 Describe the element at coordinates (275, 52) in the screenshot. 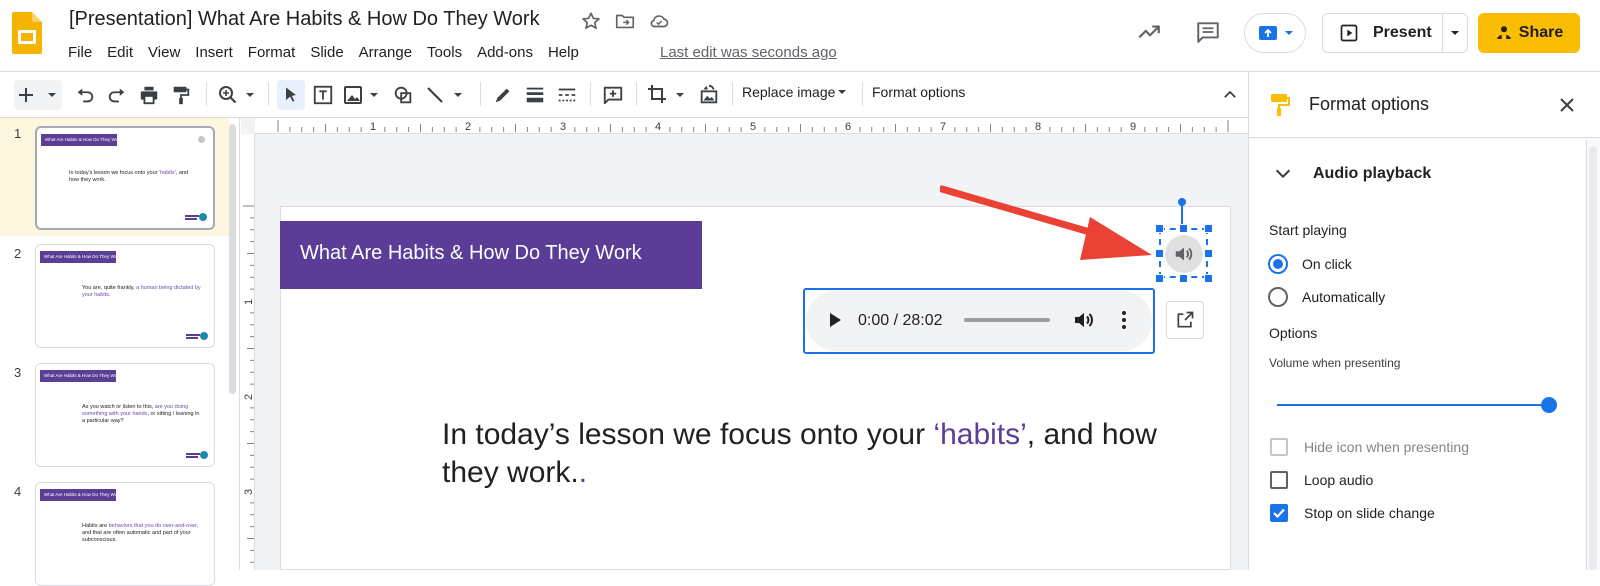

I see `menu-format: Format` at that location.